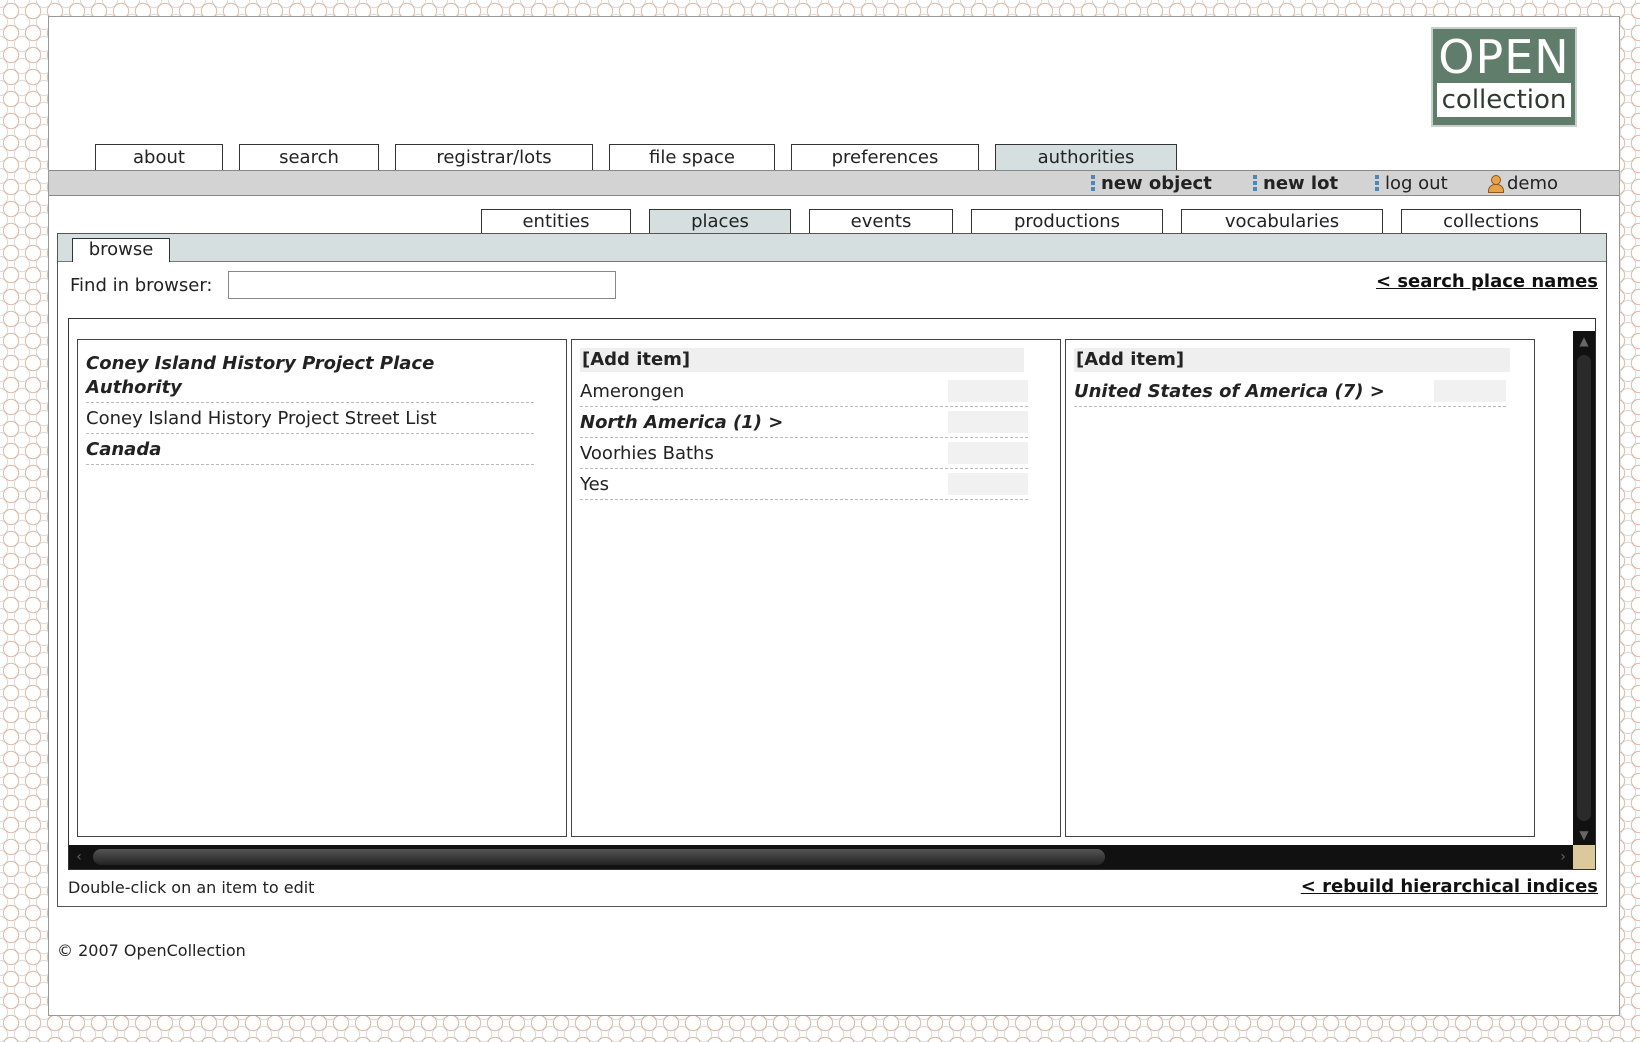 The width and height of the screenshot is (1640, 1042). What do you see at coordinates (1301, 183) in the screenshot?
I see `new-lot-label: new lot` at bounding box center [1301, 183].